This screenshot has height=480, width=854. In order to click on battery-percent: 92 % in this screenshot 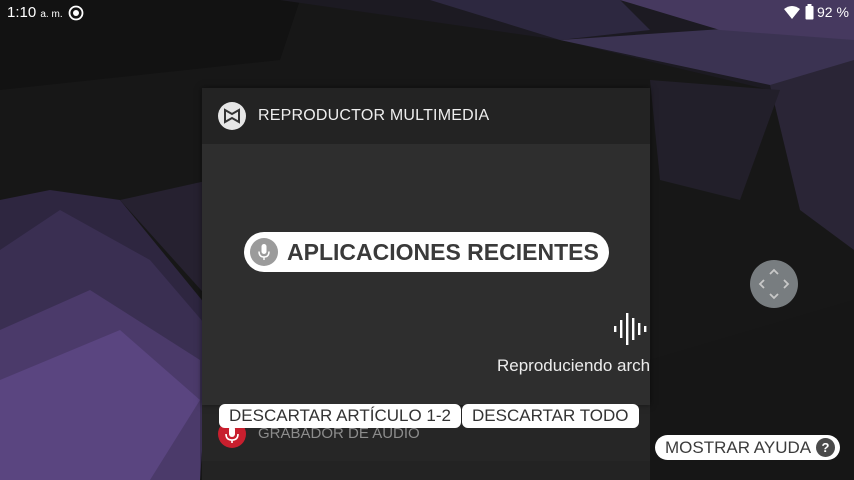, I will do `click(833, 12)`.